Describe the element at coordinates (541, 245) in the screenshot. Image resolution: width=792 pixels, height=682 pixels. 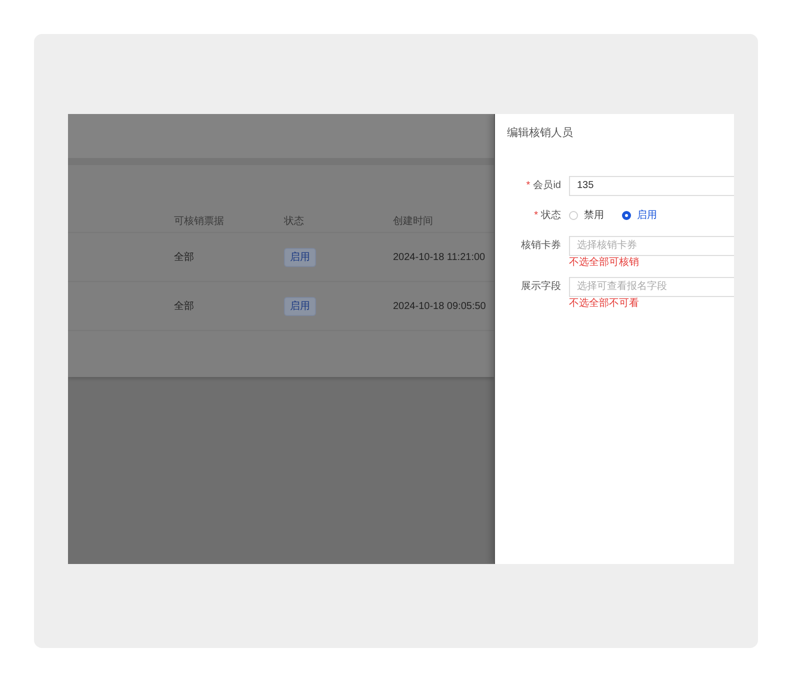
I see `field-label: 核销卡券` at that location.